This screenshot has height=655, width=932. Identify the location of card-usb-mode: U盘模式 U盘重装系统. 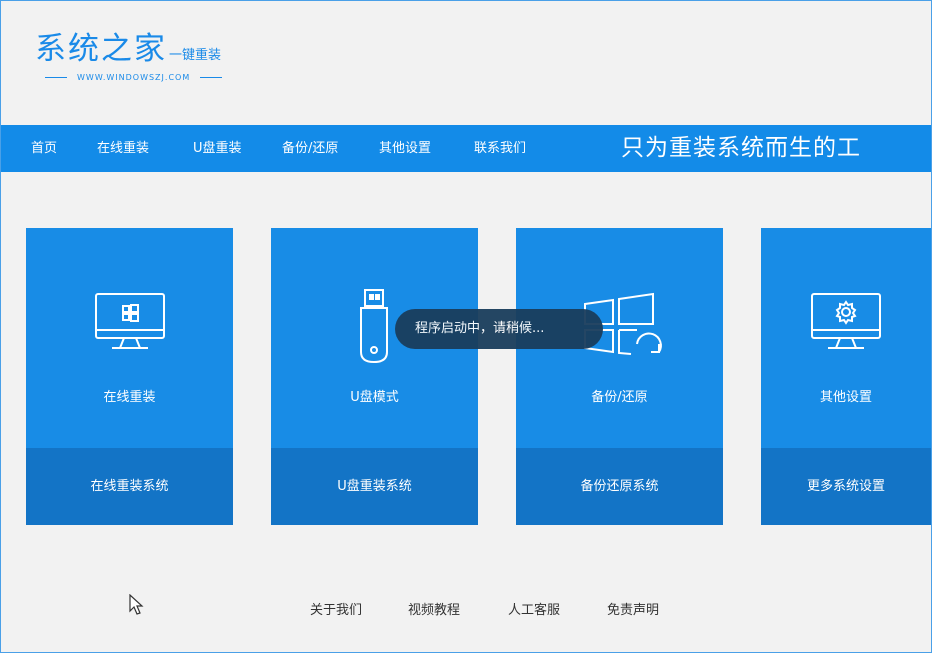
(374, 376).